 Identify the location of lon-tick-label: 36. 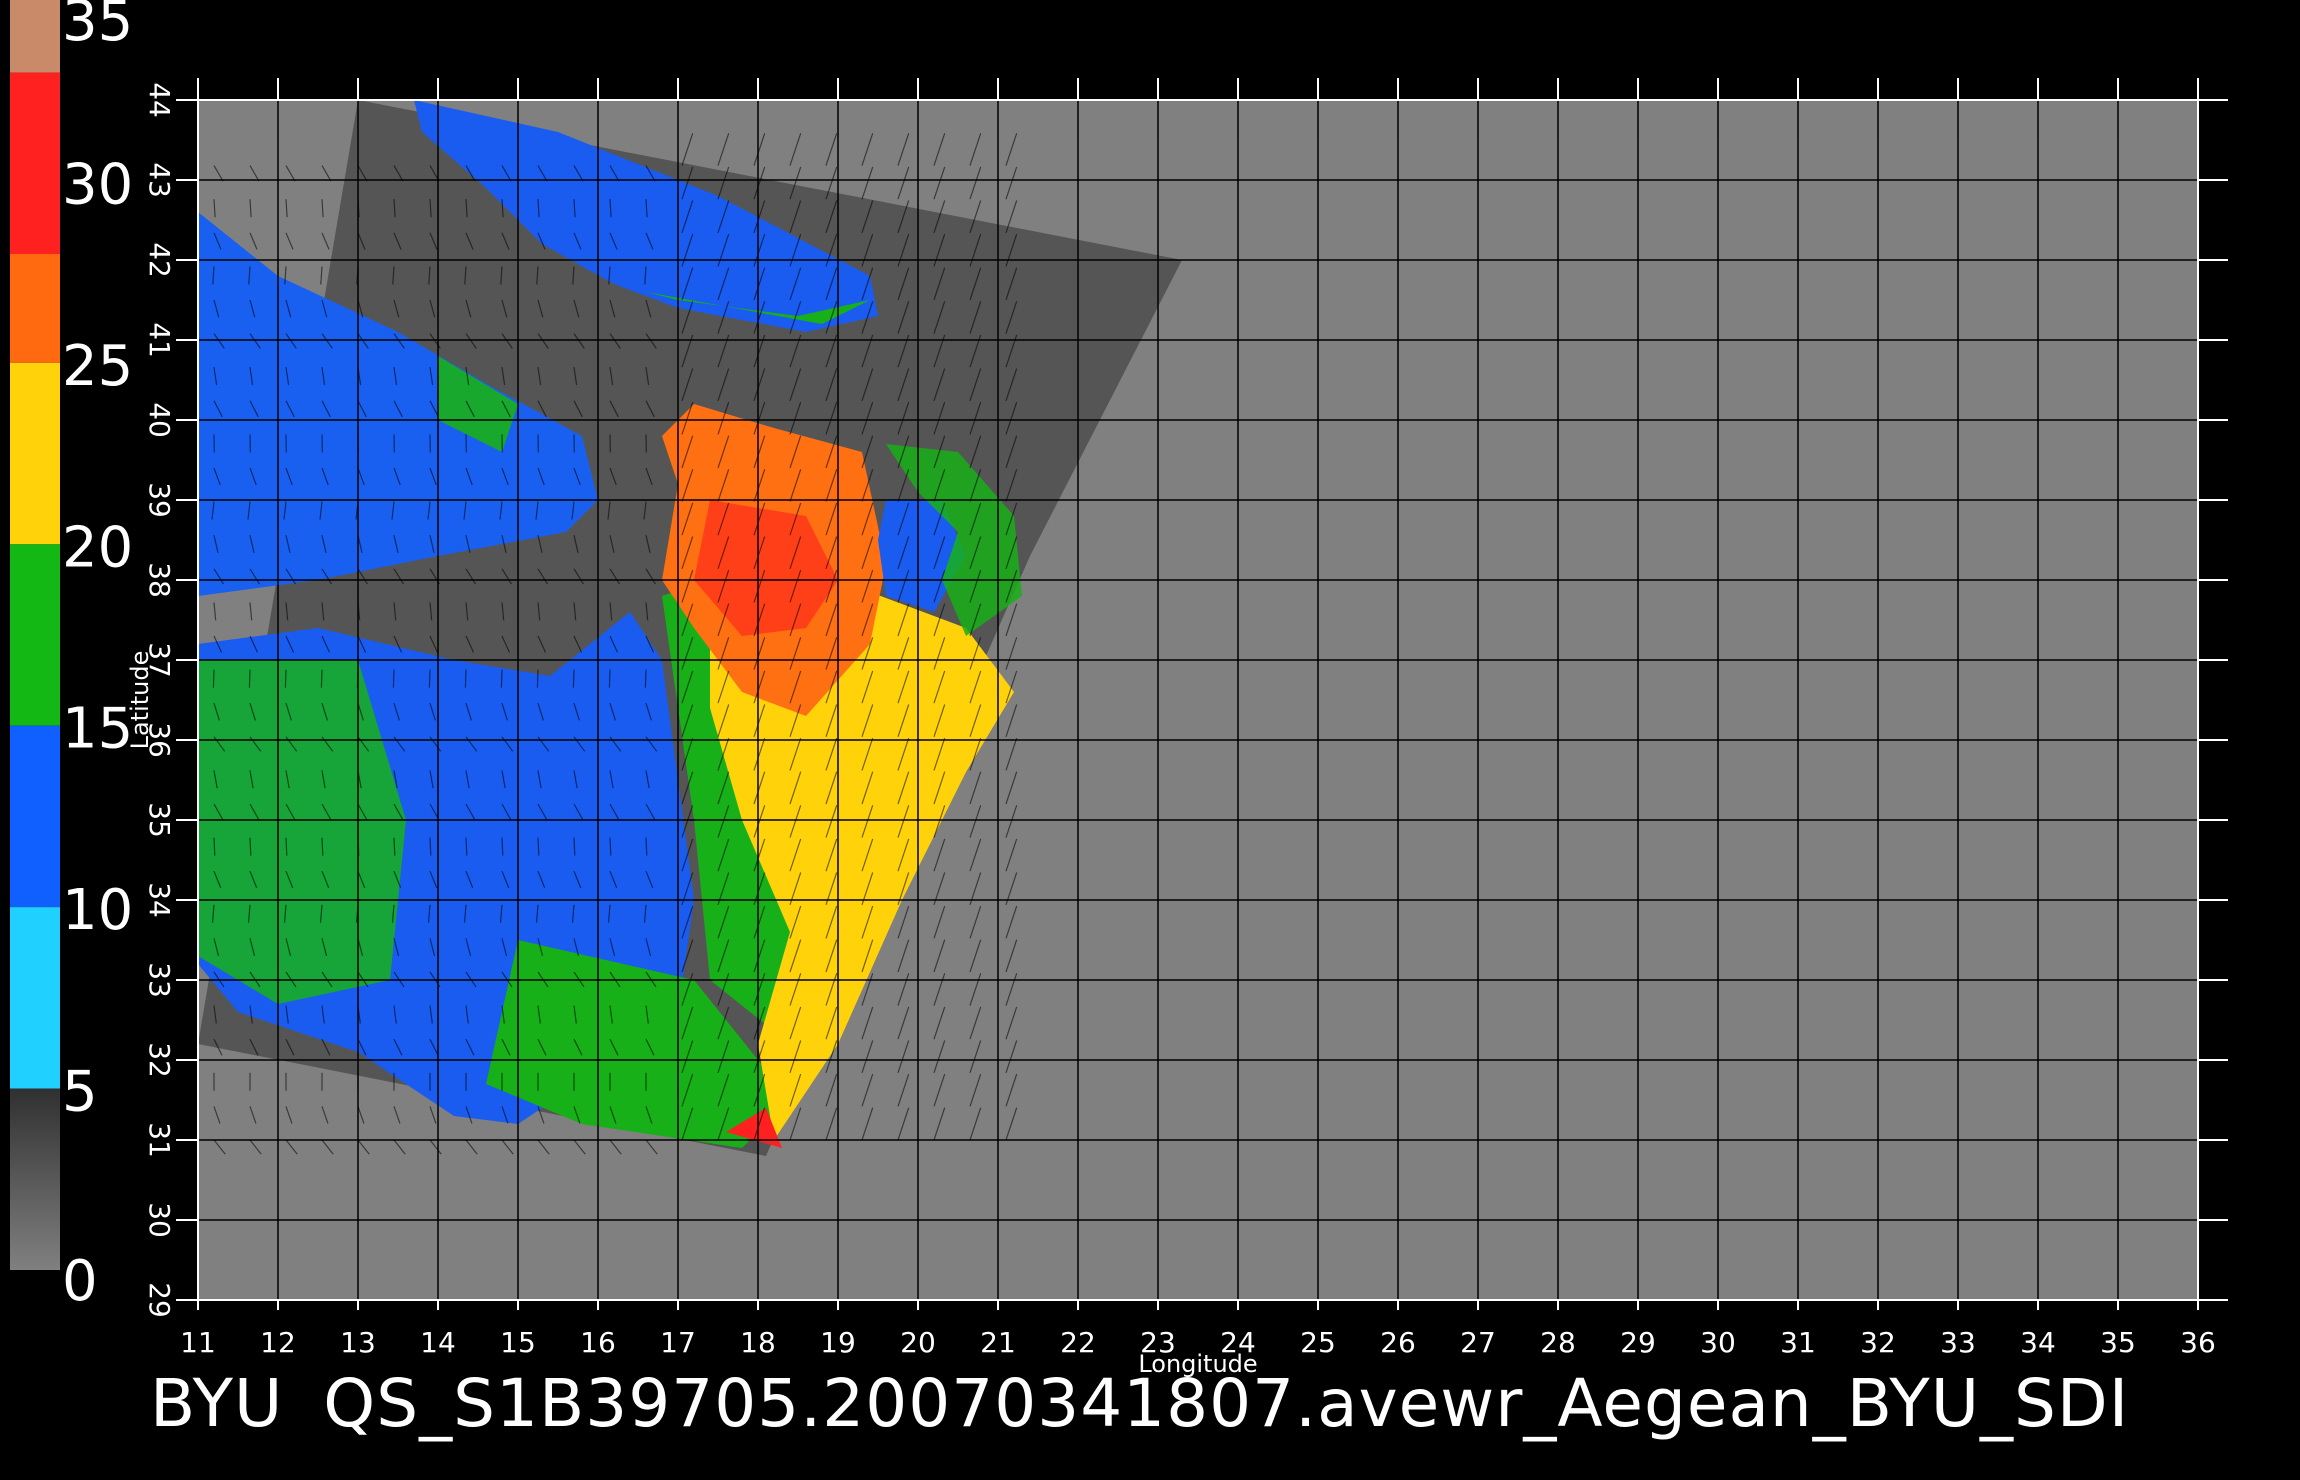
(2198, 1342).